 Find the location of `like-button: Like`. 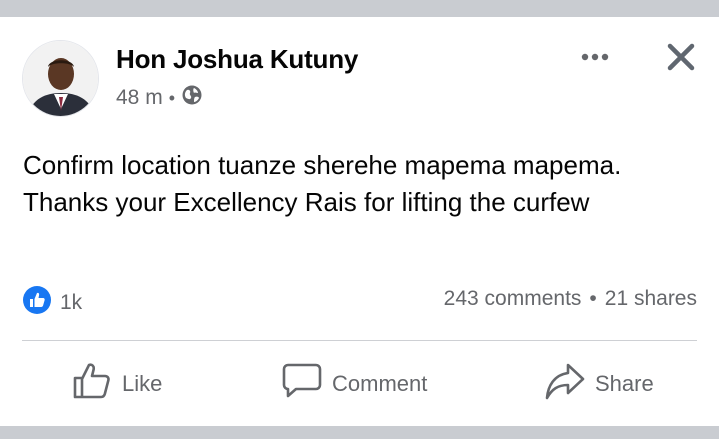

like-button: Like is located at coordinates (117, 384).